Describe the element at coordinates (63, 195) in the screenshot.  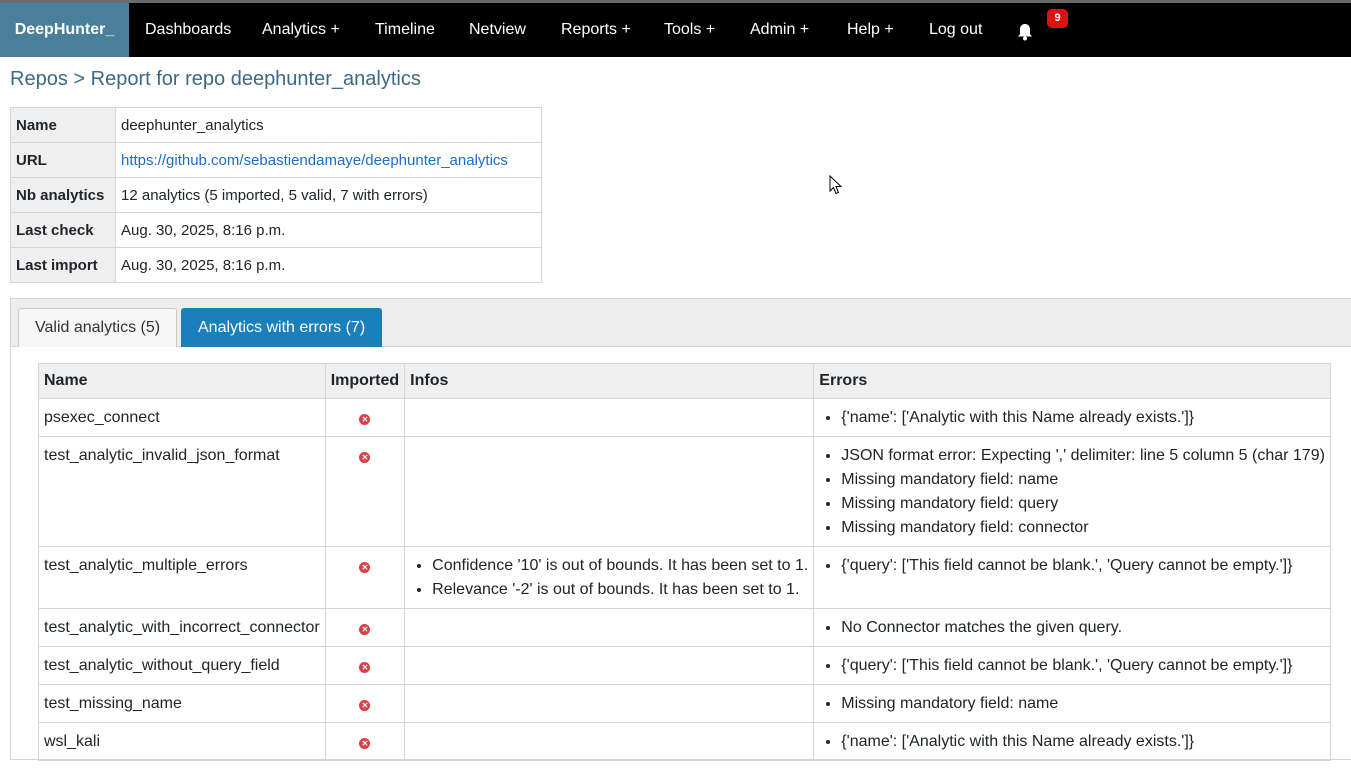
I see `info-label: Nb analytics` at that location.